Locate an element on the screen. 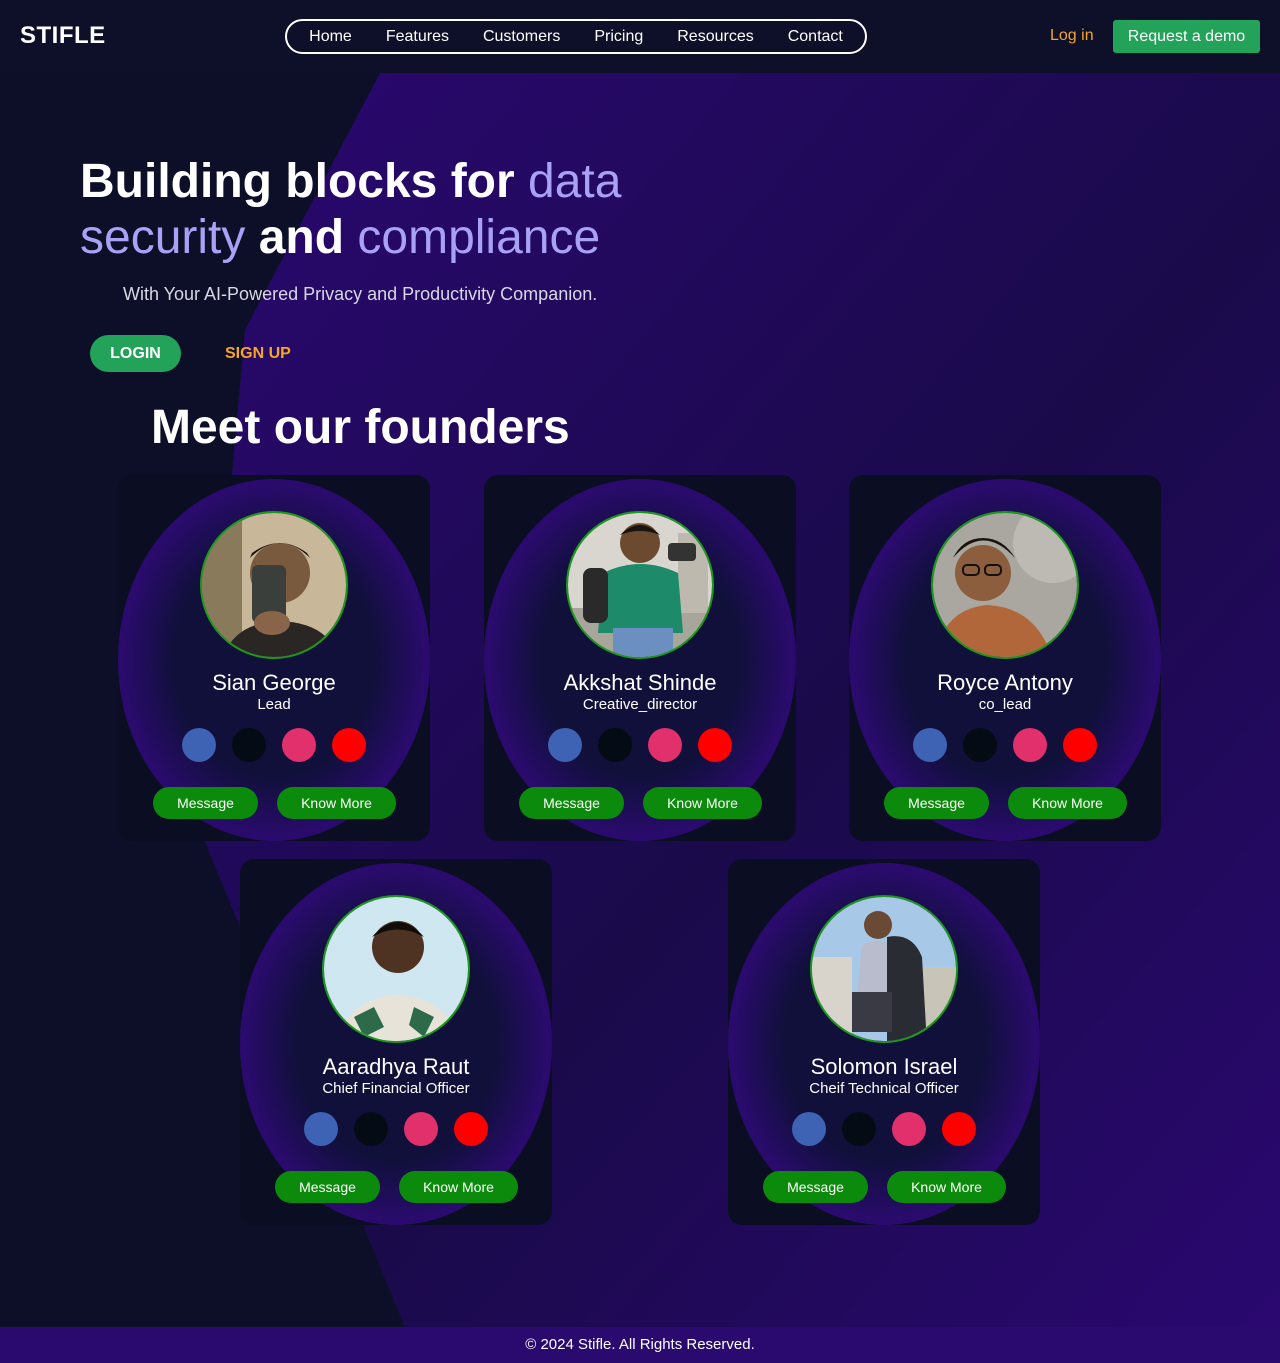 This screenshot has width=1280, height=1363. request-demo-button: Request a demo is located at coordinates (1186, 36).